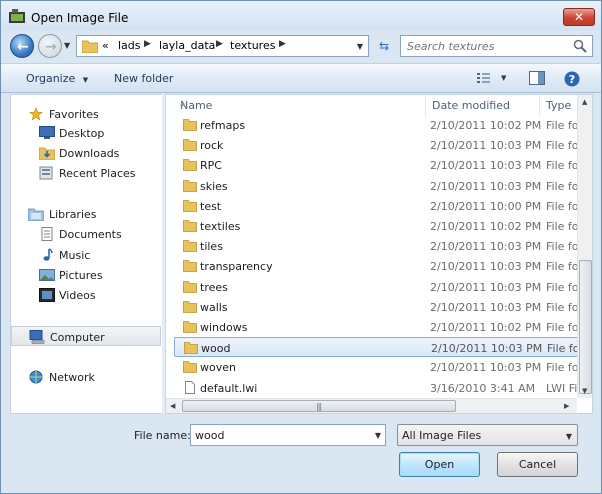 This screenshot has height=494, width=602. What do you see at coordinates (585, 327) in the screenshot?
I see `vertical-scroll-thumb` at bounding box center [585, 327].